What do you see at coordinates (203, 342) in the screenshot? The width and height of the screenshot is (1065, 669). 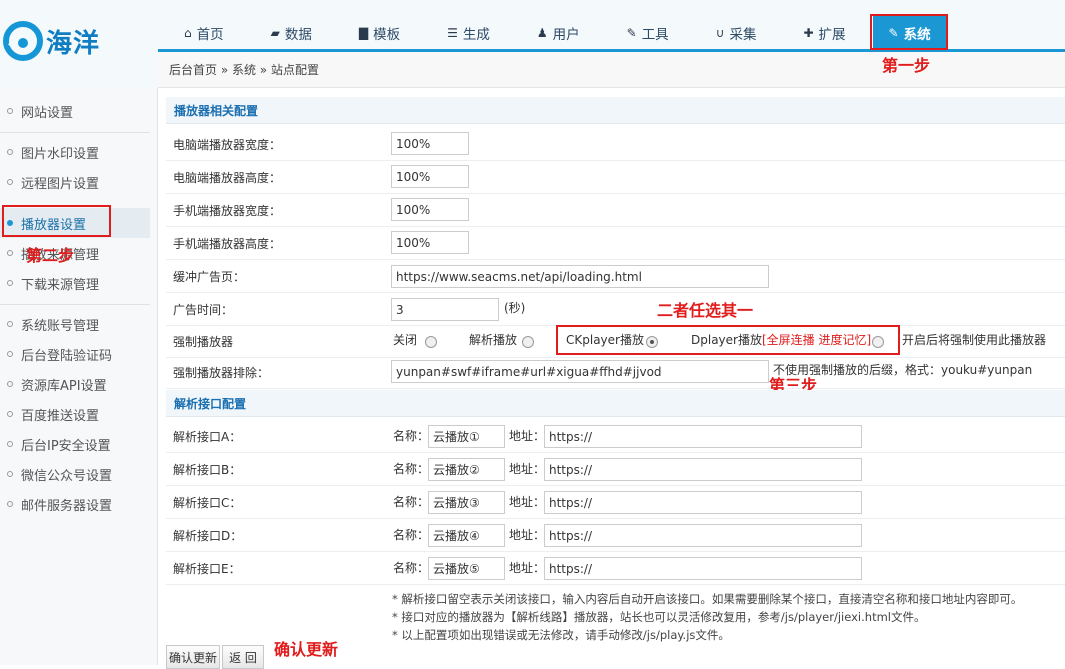 I see `field-label: 强制播放器` at bounding box center [203, 342].